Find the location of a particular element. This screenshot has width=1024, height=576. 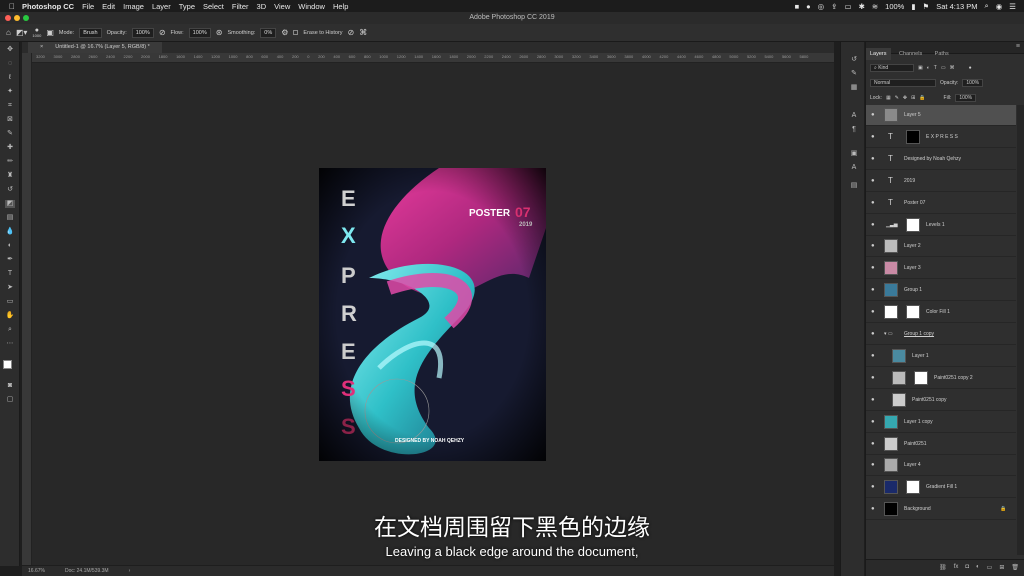

layer-row: ● Paint0251 is located at coordinates (941, 444).